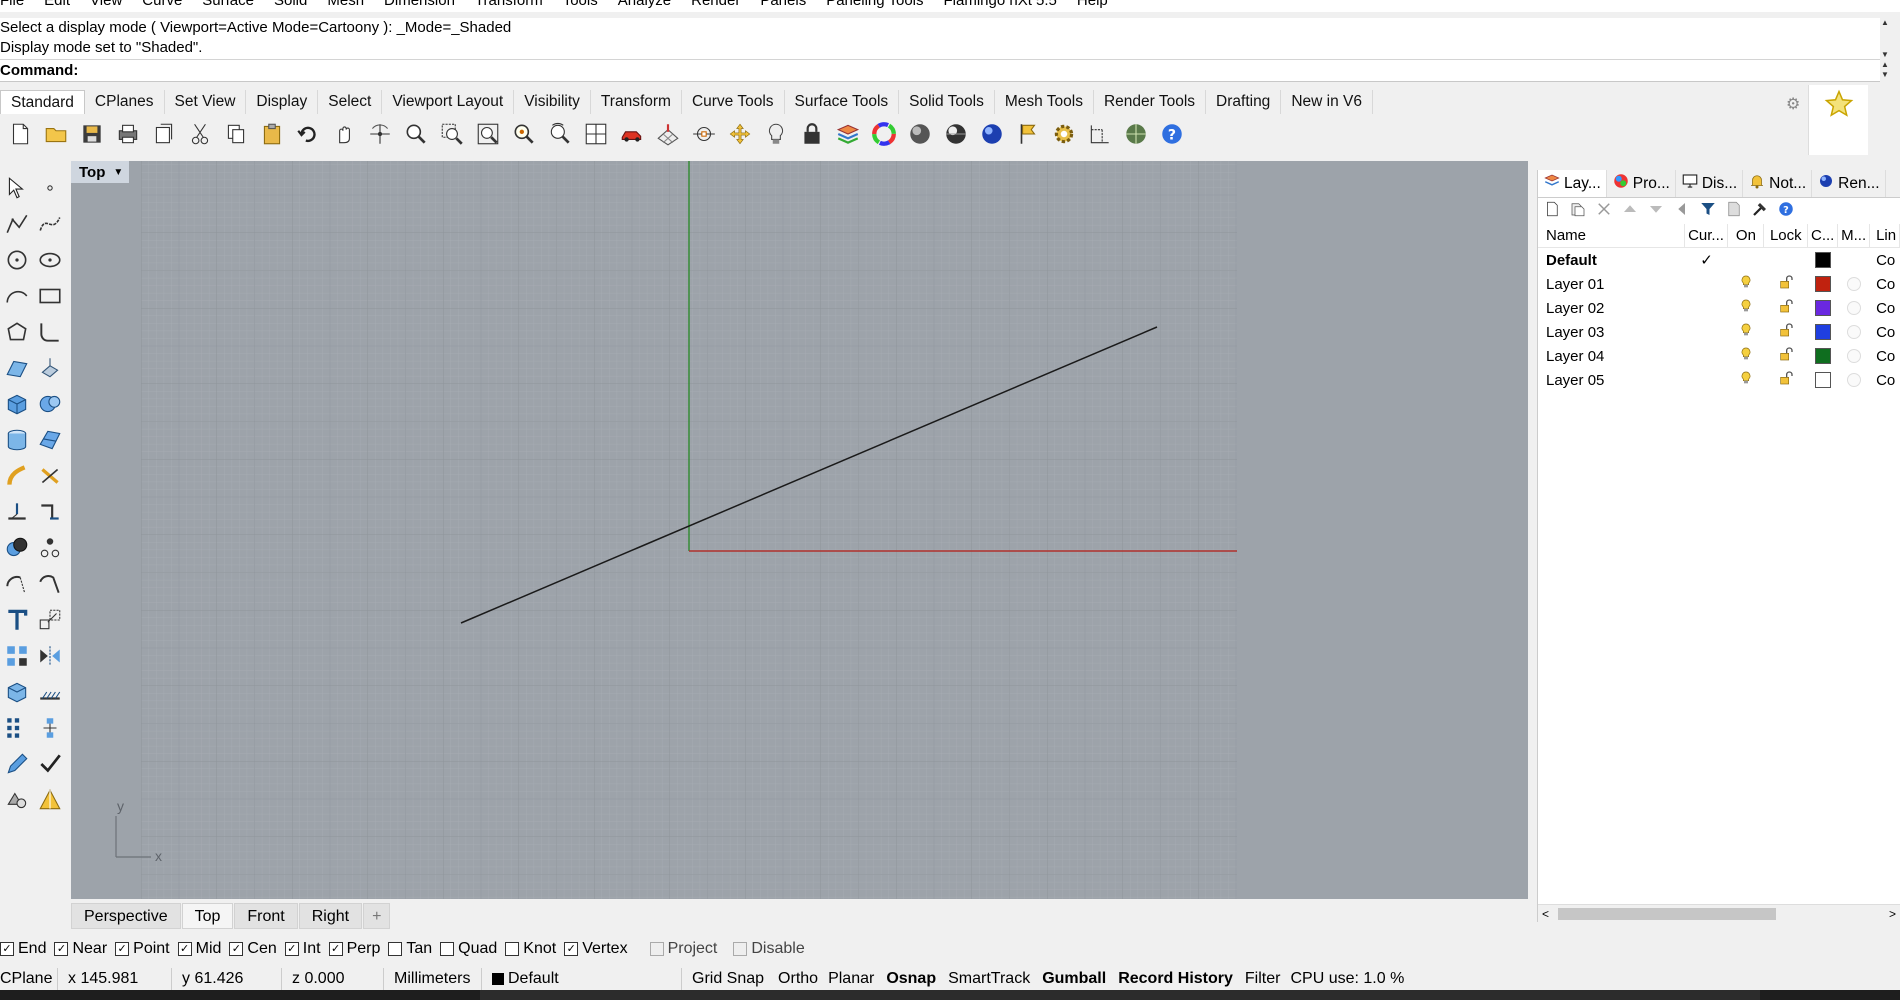 Image resolution: width=1900 pixels, height=1000 pixels. Describe the element at coordinates (1892, 914) in the screenshot. I see `scroll-right-icon: >` at that location.